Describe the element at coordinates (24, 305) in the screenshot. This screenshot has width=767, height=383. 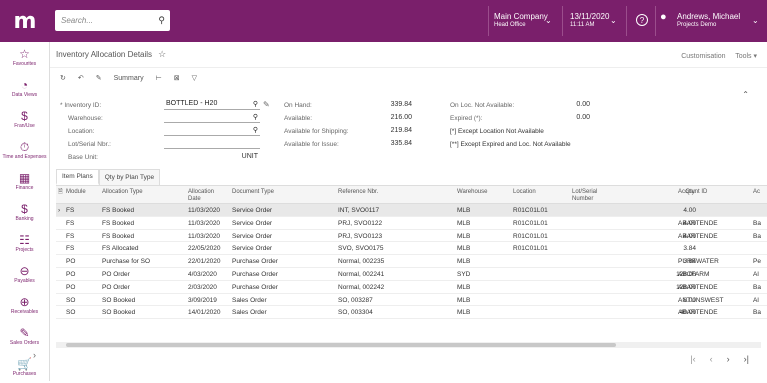
I see `sidebar-item-receivables: ⊕ Receivables` at that location.